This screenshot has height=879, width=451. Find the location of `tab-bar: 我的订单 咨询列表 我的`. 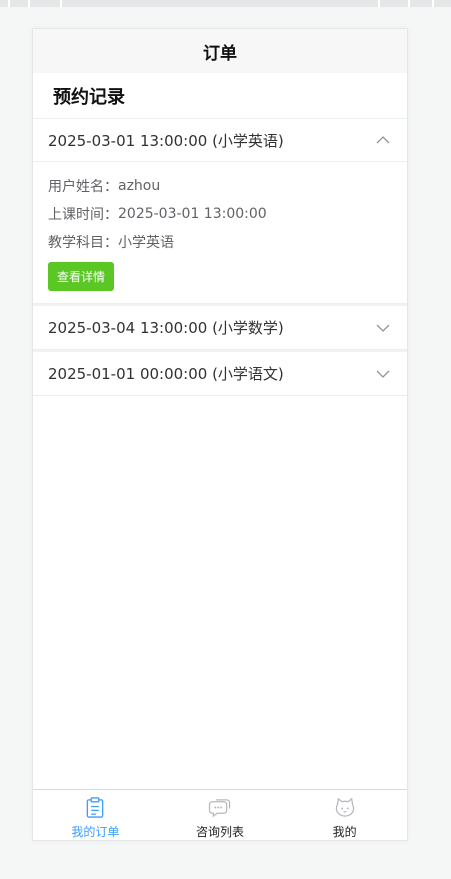

tab-bar: 我的订单 咨询列表 我的 is located at coordinates (220, 814).